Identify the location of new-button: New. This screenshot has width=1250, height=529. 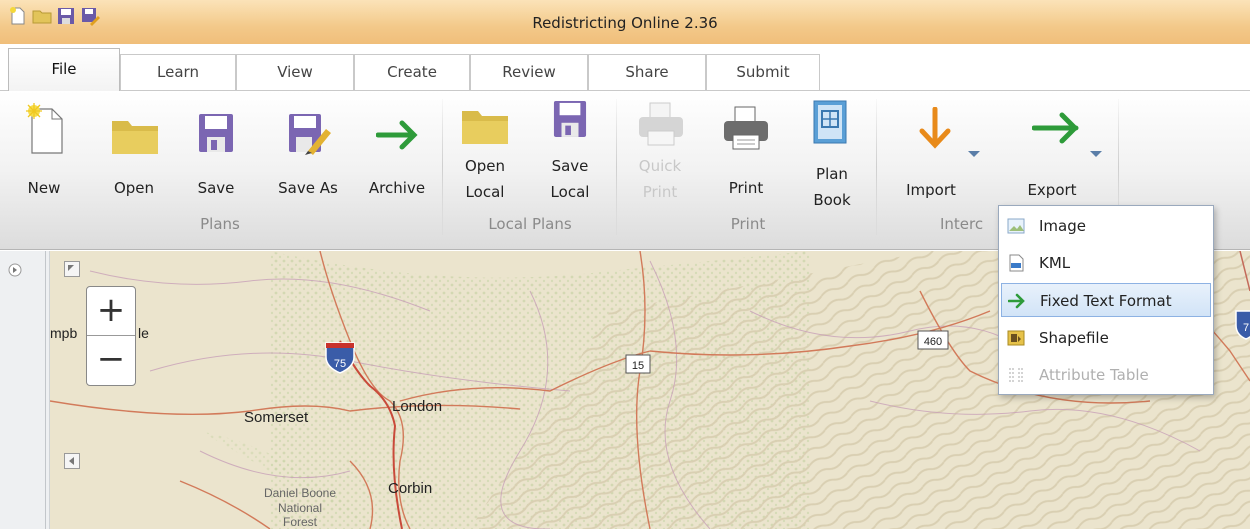
(44, 154).